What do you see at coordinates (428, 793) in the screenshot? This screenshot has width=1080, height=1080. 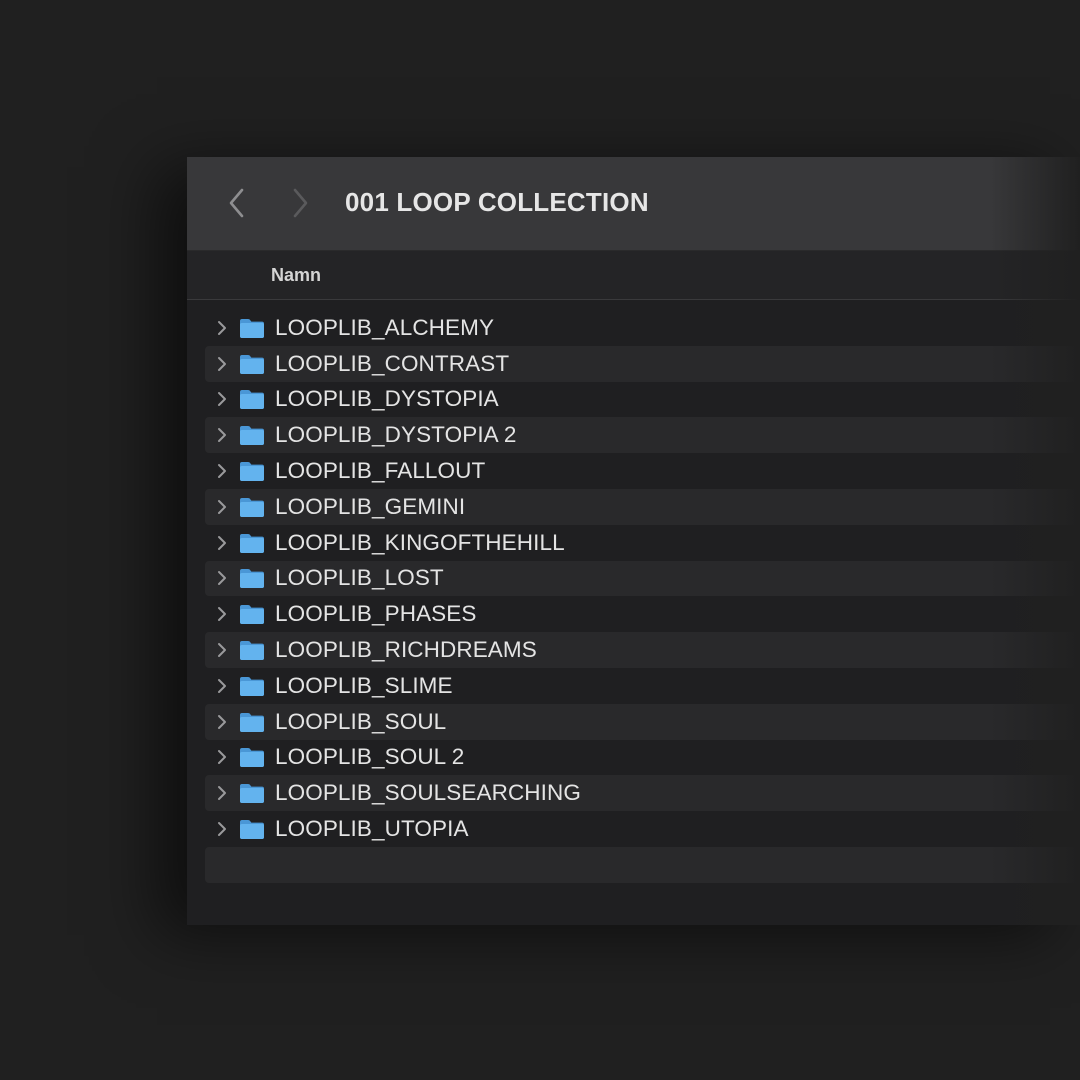 I see `folder-name: LOOPLIB_SOULSEARCHING` at bounding box center [428, 793].